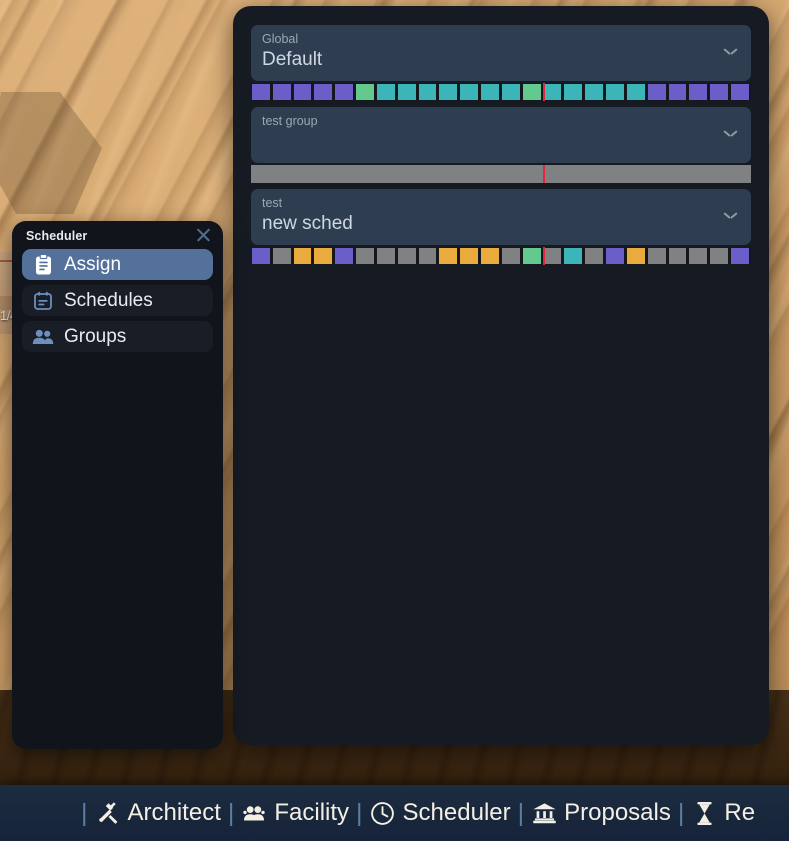 The image size is (789, 841). What do you see at coordinates (501, 217) in the screenshot?
I see `schedule-selector-test: test new sched` at bounding box center [501, 217].